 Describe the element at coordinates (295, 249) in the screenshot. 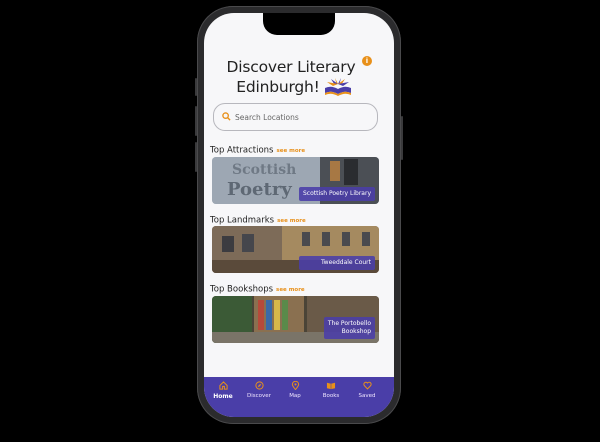

I see `landmark-card: Tweeddale Court` at that location.